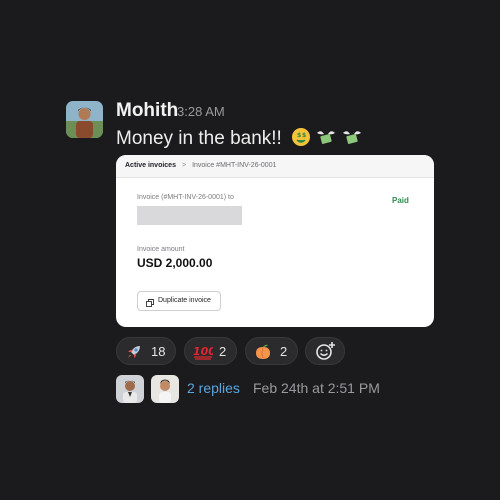 The width and height of the screenshot is (500, 500). Describe the element at coordinates (84, 119) in the screenshot. I see `author-avatar` at that location.